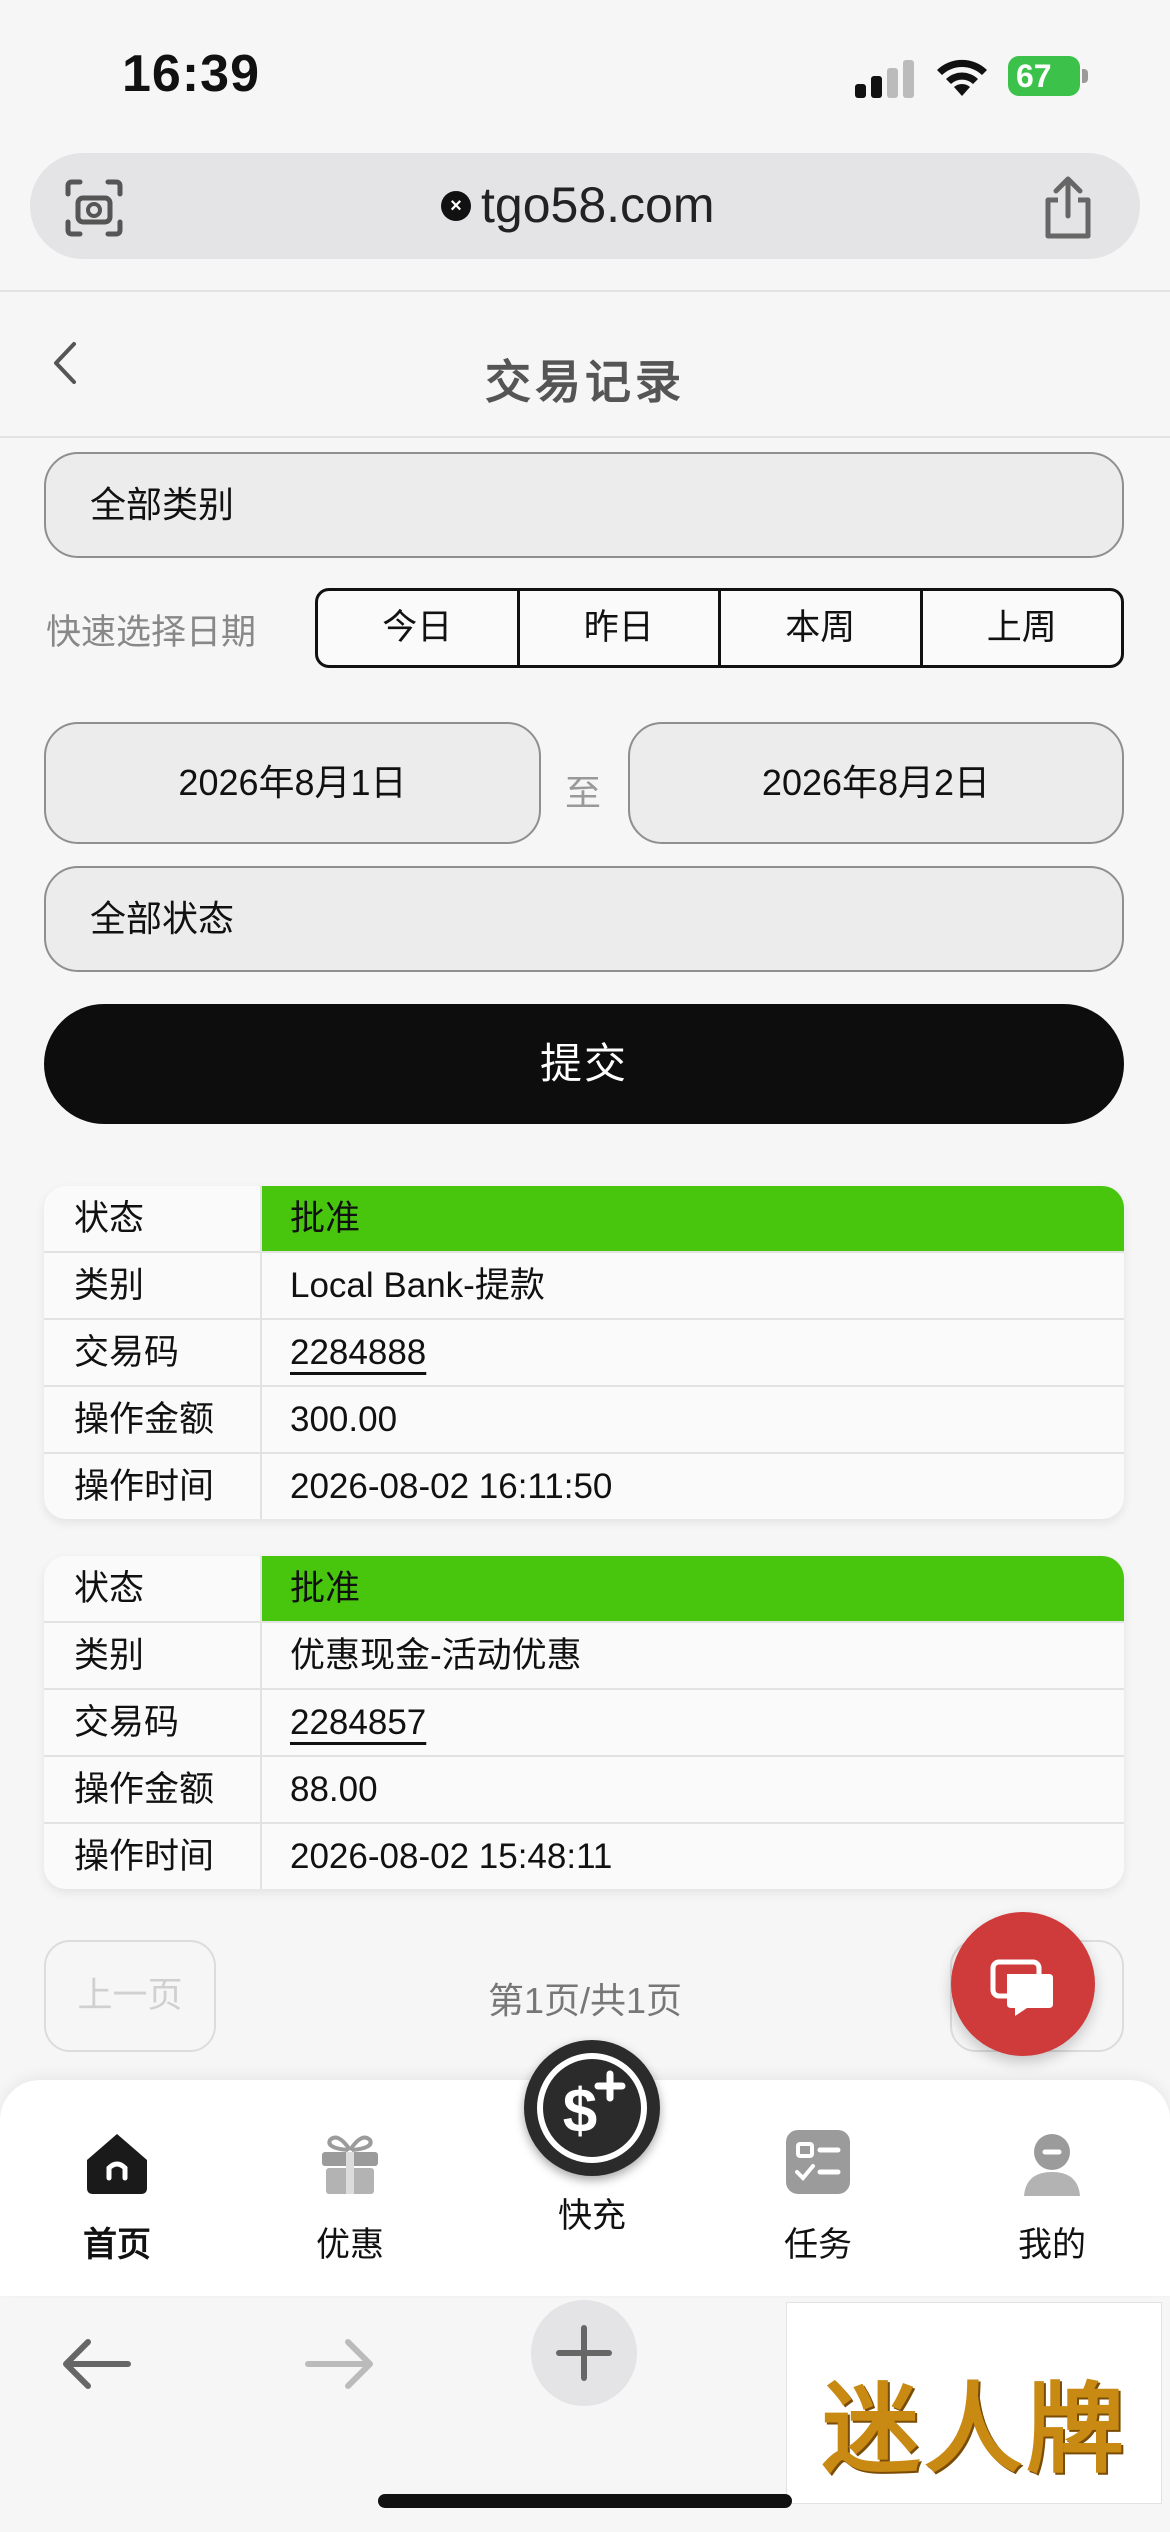 Image resolution: width=1170 pixels, height=2532 pixels. I want to click on tab-fast-recharge: $ 快充, so click(592, 2138).